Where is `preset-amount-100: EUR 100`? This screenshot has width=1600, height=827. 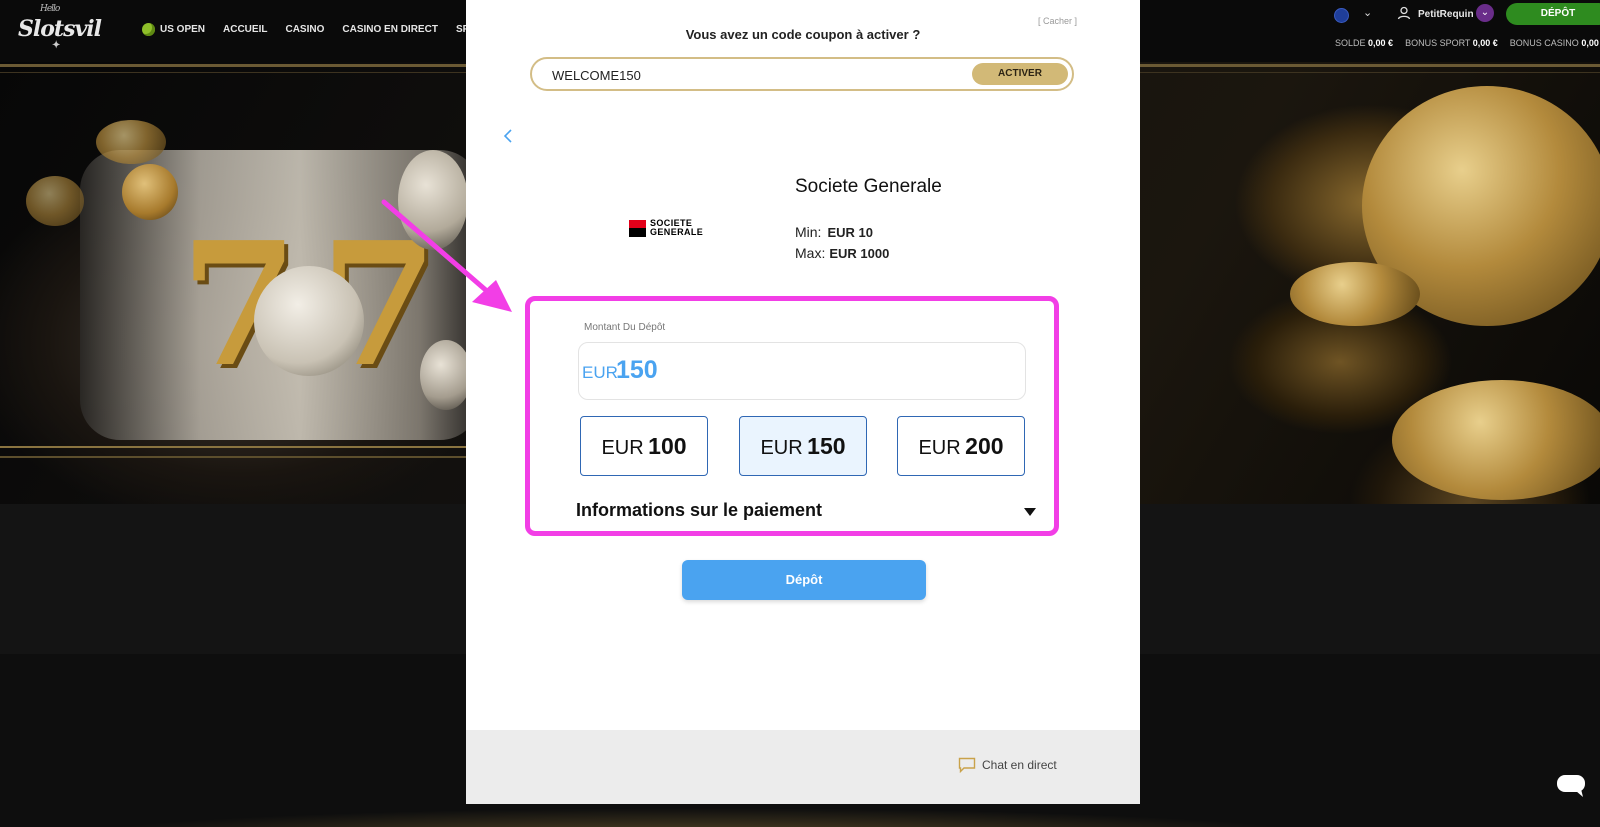 preset-amount-100: EUR 100 is located at coordinates (644, 446).